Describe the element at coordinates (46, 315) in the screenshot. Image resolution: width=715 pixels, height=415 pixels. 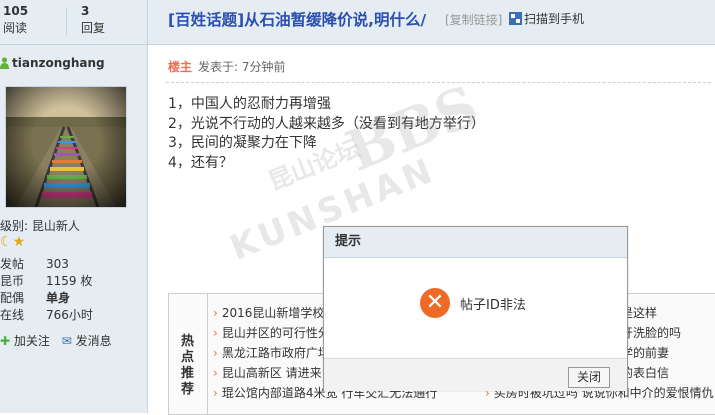
I see `info-row: 在线 766小时` at that location.